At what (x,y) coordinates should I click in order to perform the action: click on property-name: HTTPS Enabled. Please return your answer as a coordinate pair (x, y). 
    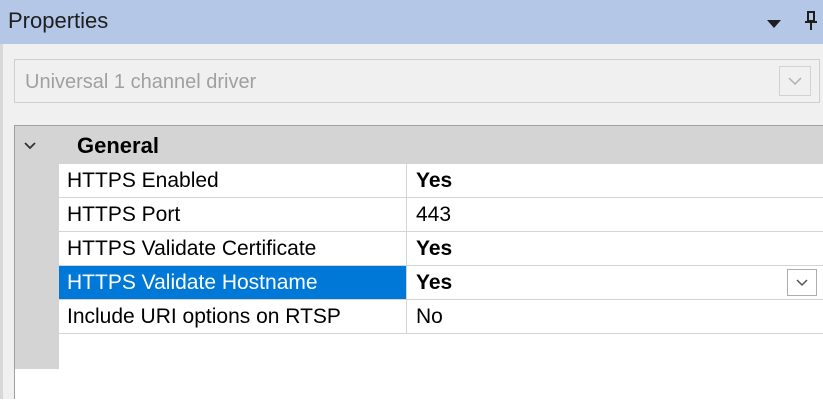
    Looking at the image, I should click on (233, 180).